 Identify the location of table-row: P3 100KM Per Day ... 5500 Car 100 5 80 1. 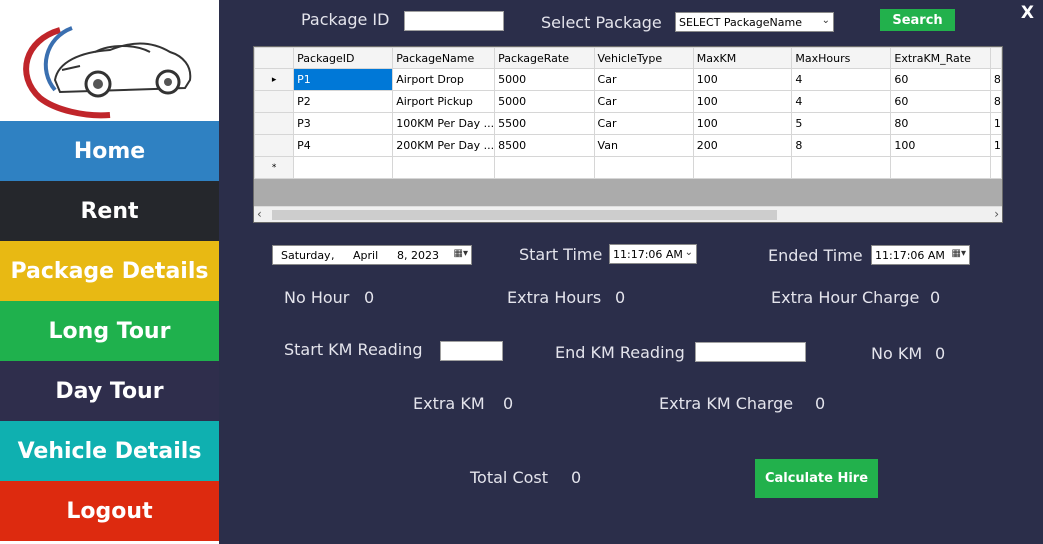
(628, 123).